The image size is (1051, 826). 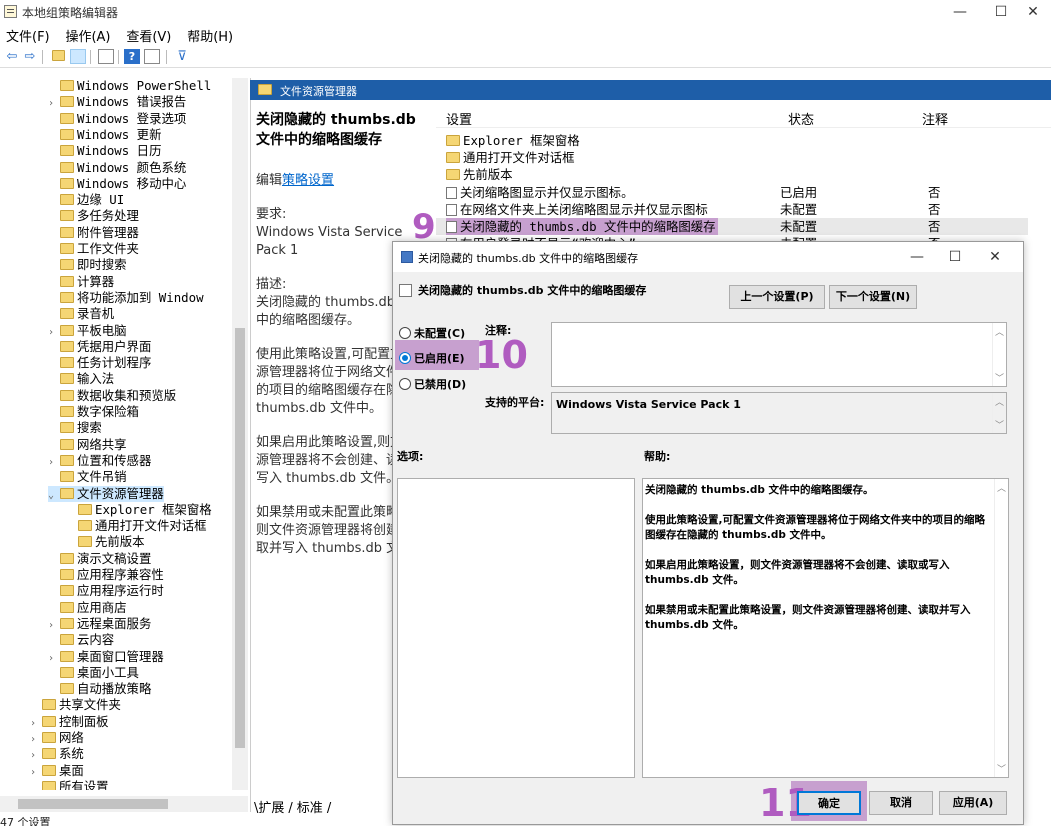 I want to click on tree-item: 自动播放策略, so click(x=99, y=689).